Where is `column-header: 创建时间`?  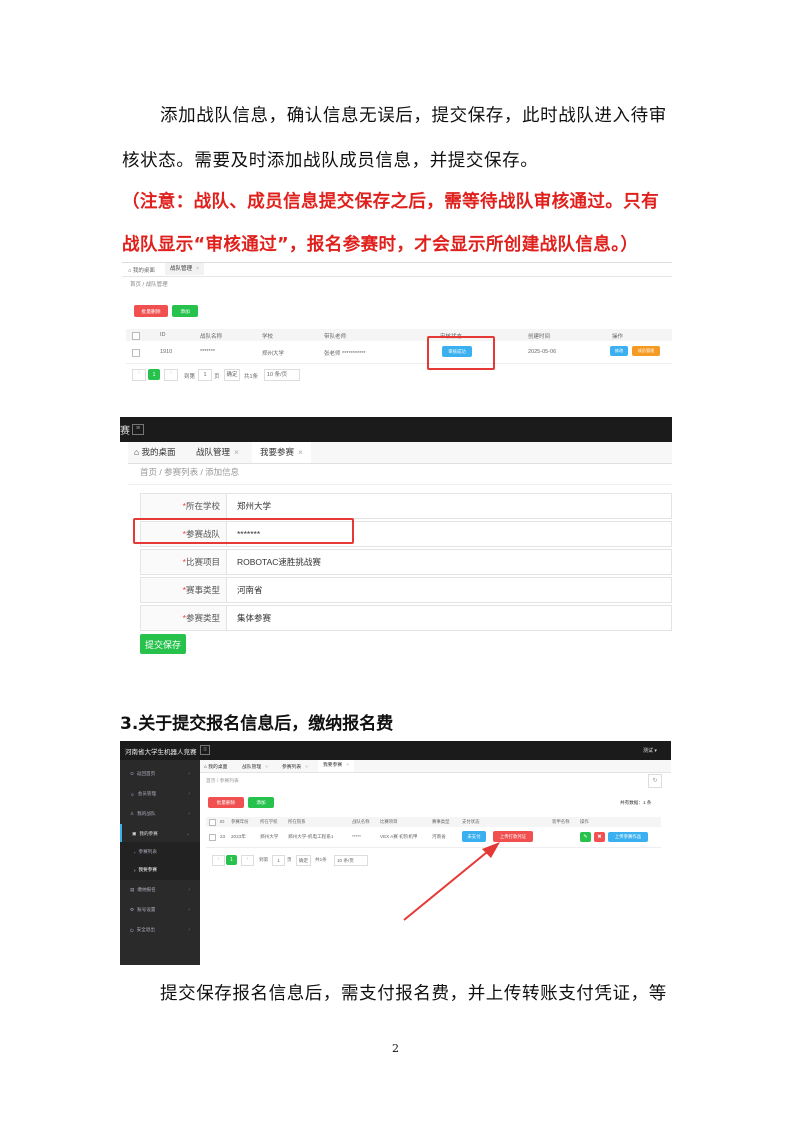
column-header: 创建时间 is located at coordinates (539, 337).